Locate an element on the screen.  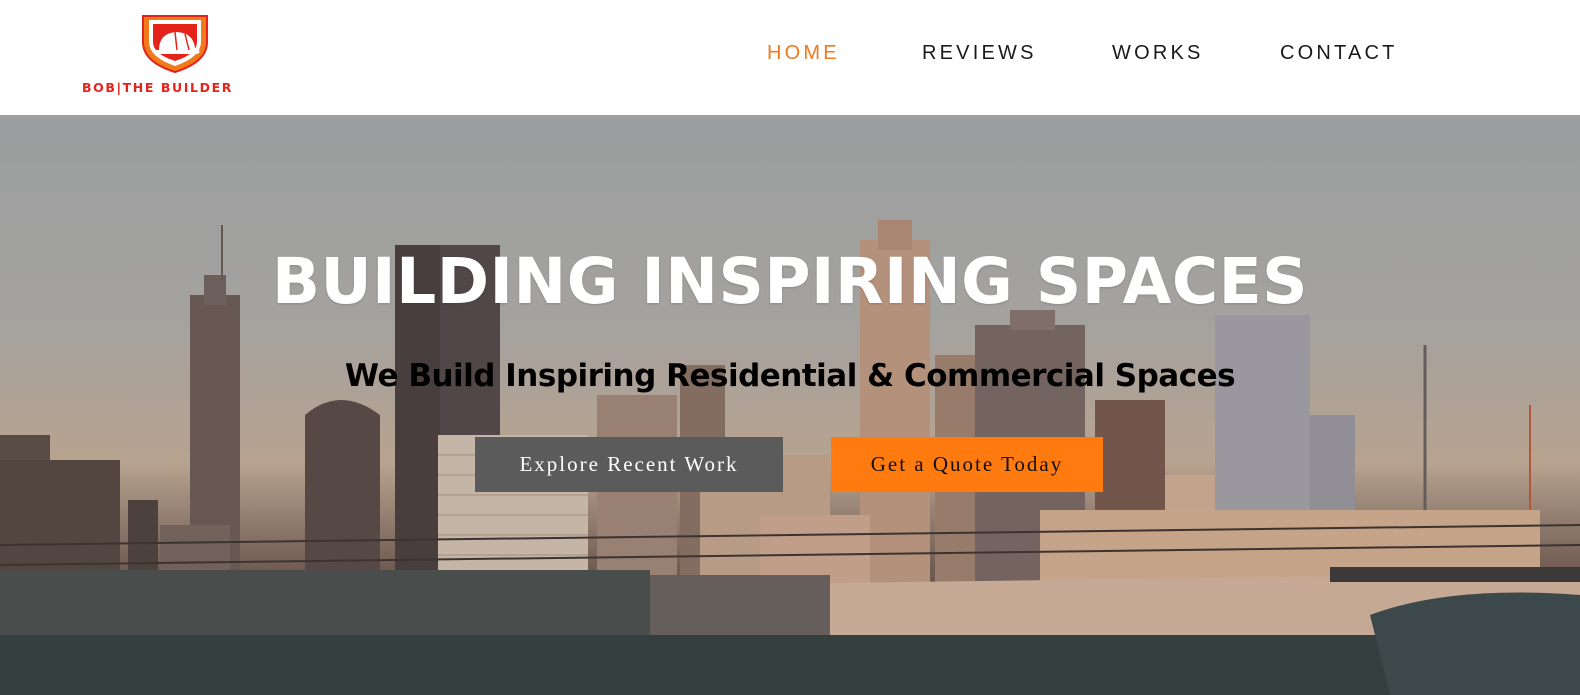
hard-hat-shield-icon is located at coordinates (175, 44).